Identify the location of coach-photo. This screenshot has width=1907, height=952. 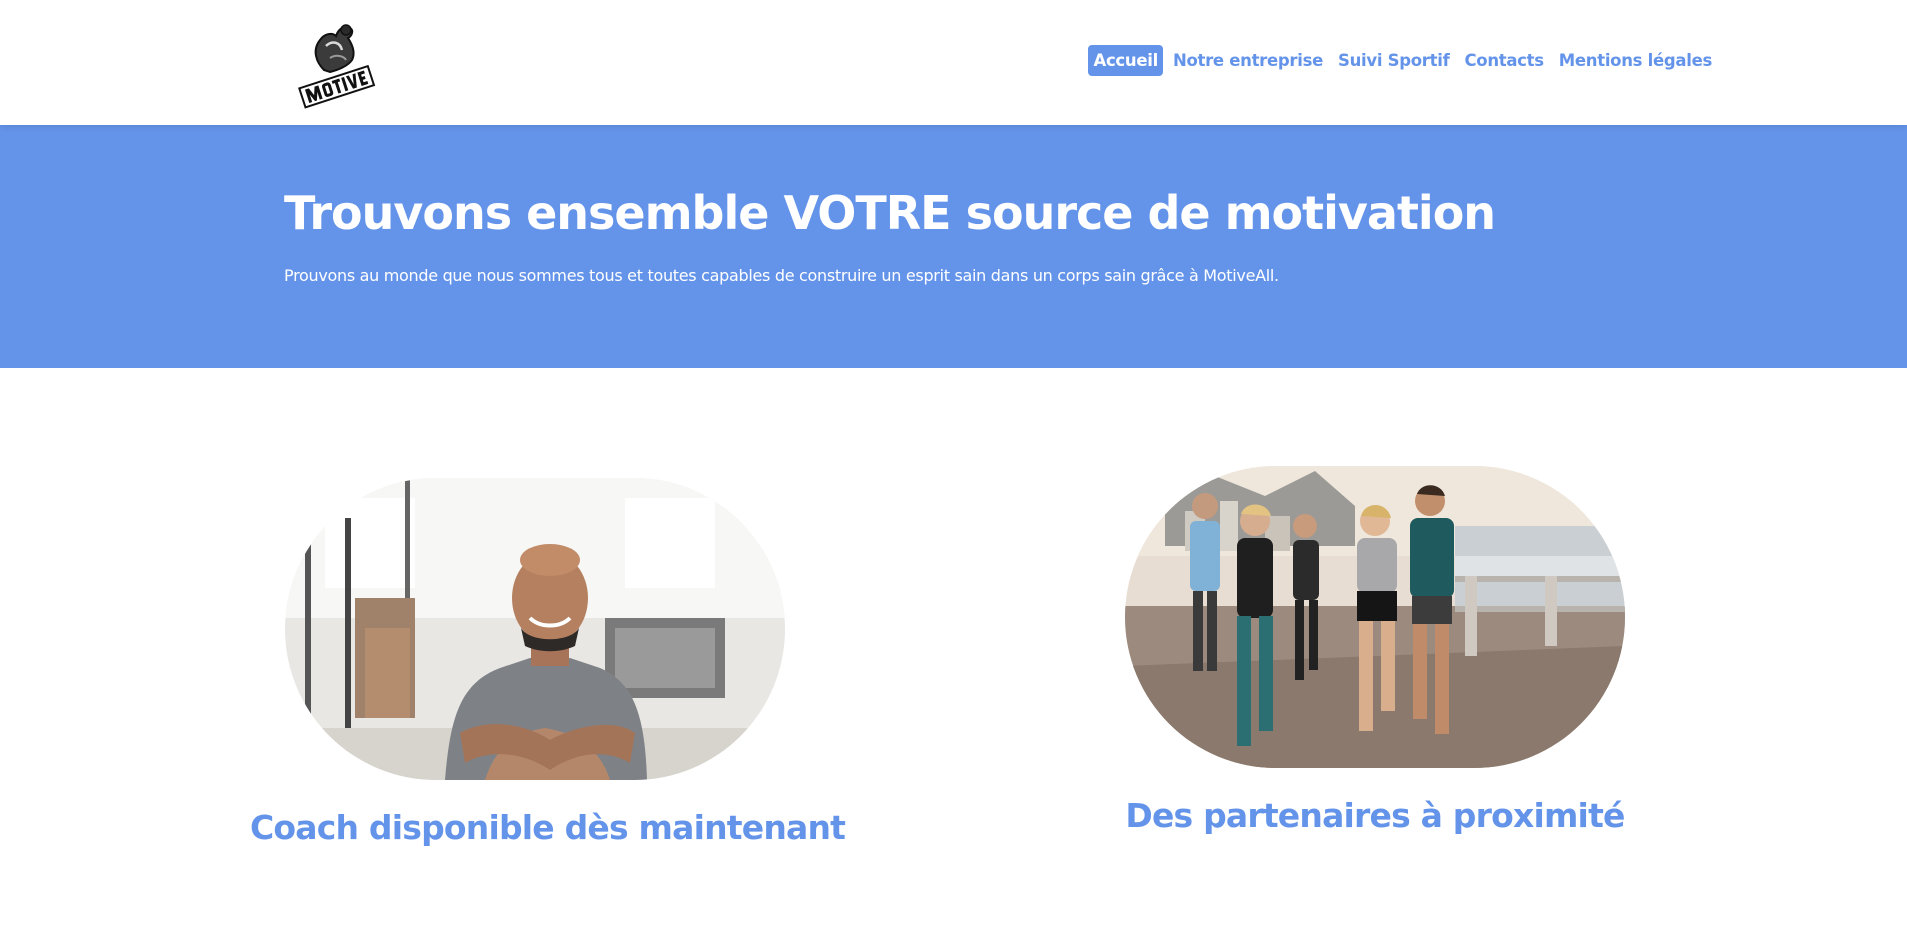
(535, 629).